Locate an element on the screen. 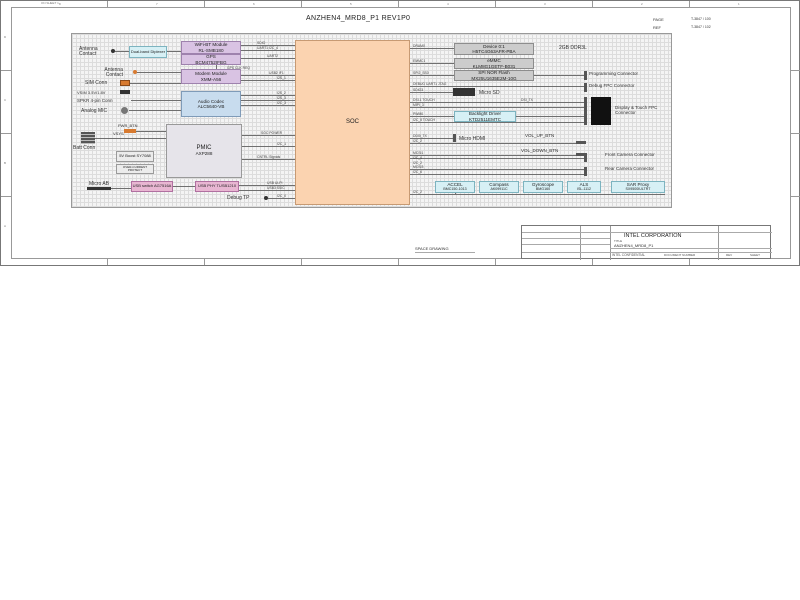 This screenshot has height=600, width=800. display-panel-icon is located at coordinates (601, 111).